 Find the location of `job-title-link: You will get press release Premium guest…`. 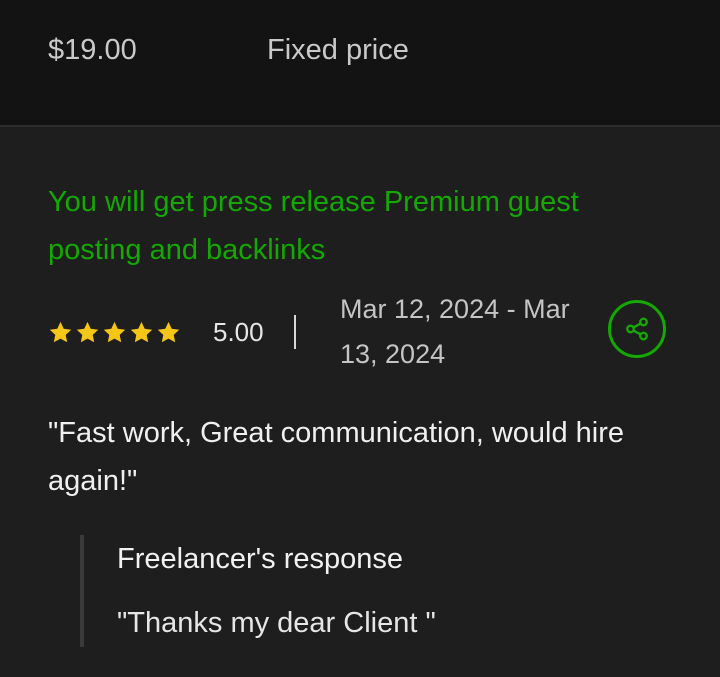

job-title-link: You will get press release Premium guest… is located at coordinates (363, 226).